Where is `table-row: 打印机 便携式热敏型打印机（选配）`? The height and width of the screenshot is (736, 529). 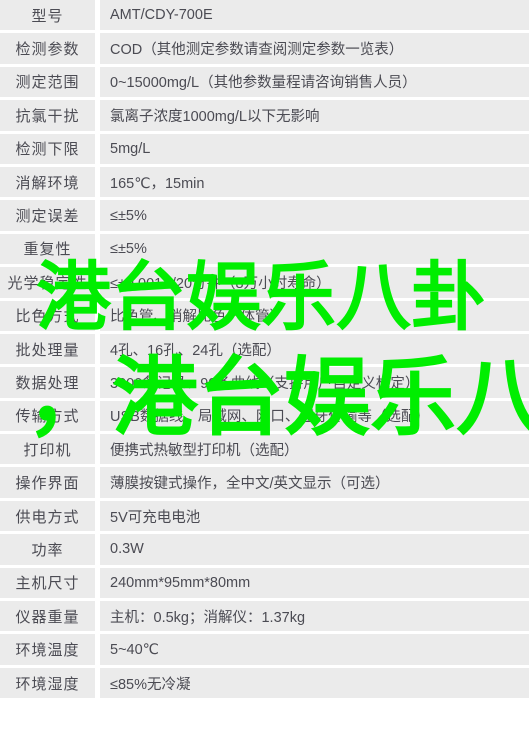 table-row: 打印机 便携式热敏型打印机（选配） is located at coordinates (264, 451).